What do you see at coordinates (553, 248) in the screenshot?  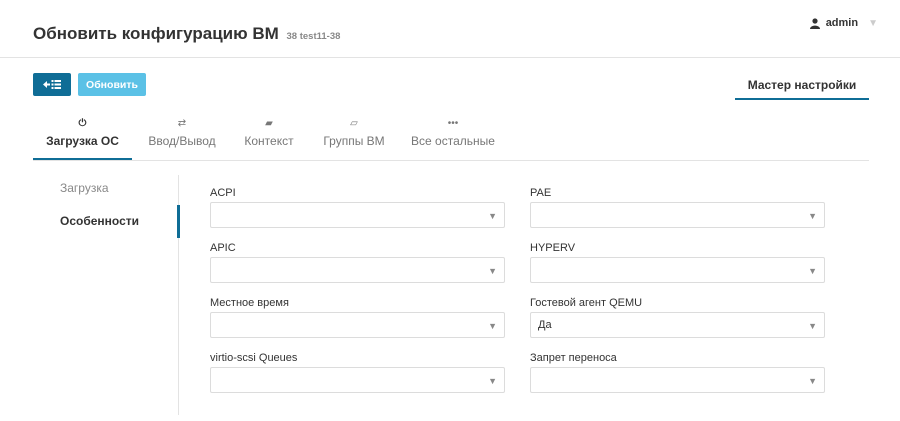 I see `field-label-hyperv: HYPERV` at bounding box center [553, 248].